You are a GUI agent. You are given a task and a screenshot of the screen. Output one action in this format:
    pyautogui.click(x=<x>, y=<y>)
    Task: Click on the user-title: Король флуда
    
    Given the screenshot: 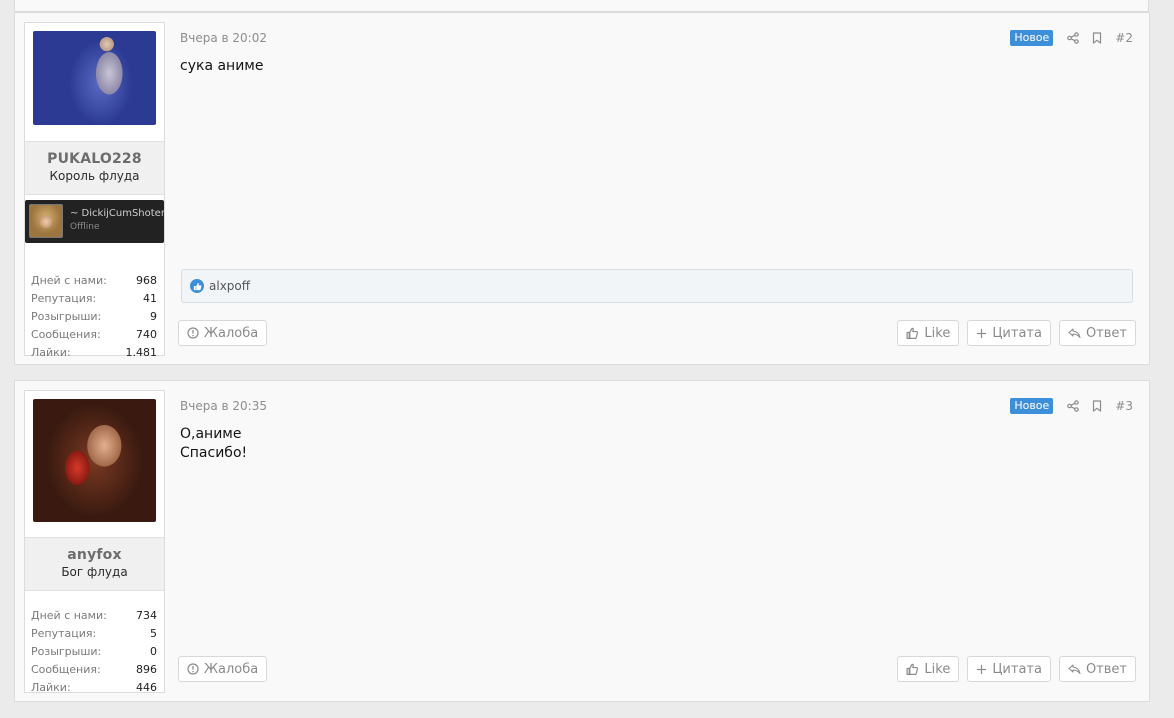 What is the action you would take?
    pyautogui.click(x=94, y=176)
    